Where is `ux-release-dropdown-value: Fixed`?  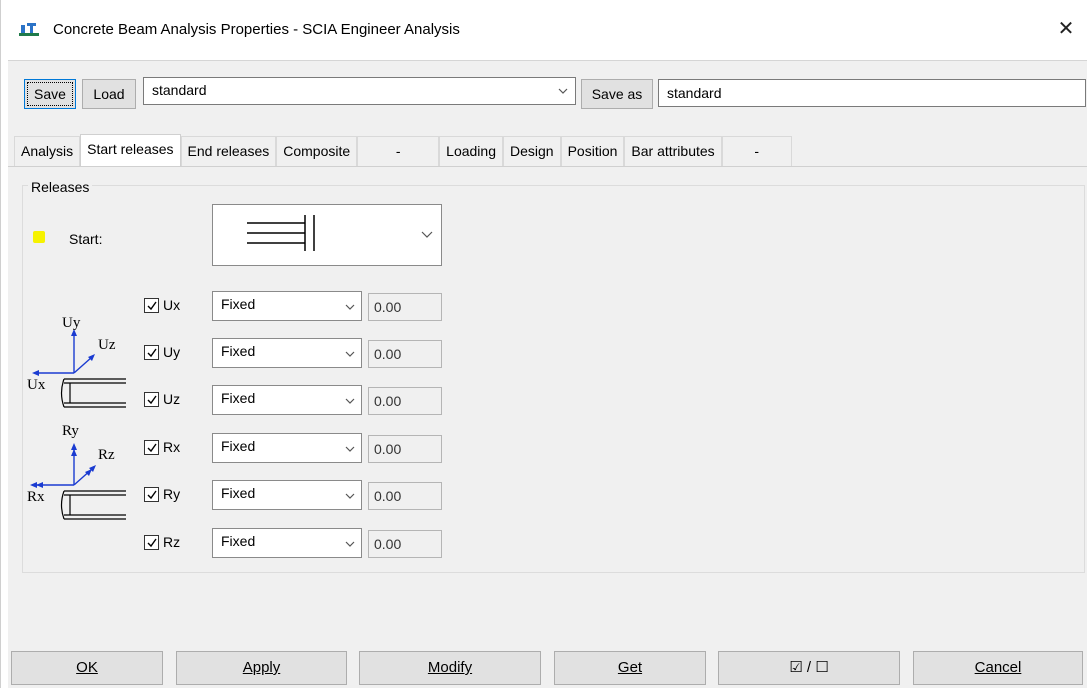 ux-release-dropdown-value: Fixed is located at coordinates (238, 304).